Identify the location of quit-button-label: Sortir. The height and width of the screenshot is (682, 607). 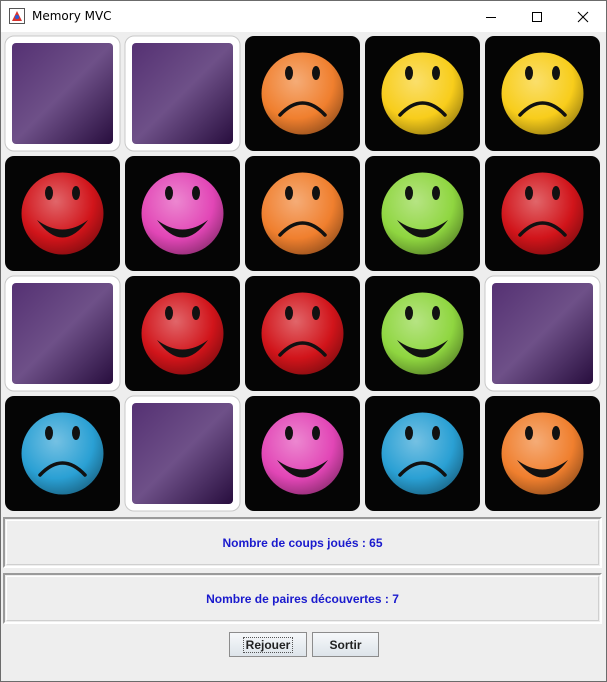
(345, 644).